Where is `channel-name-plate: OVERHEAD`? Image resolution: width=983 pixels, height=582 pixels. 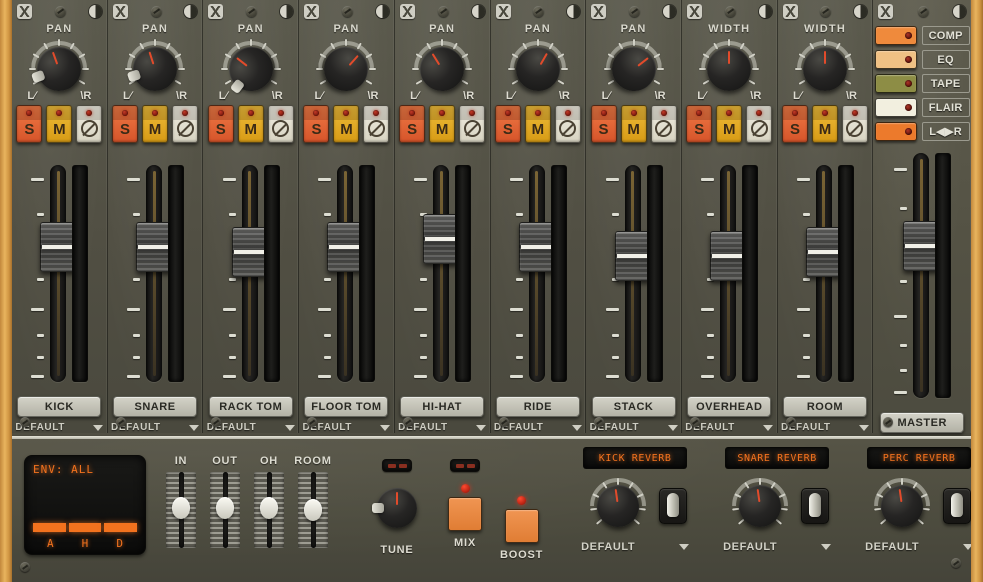 channel-name-plate: OVERHEAD is located at coordinates (729, 406).